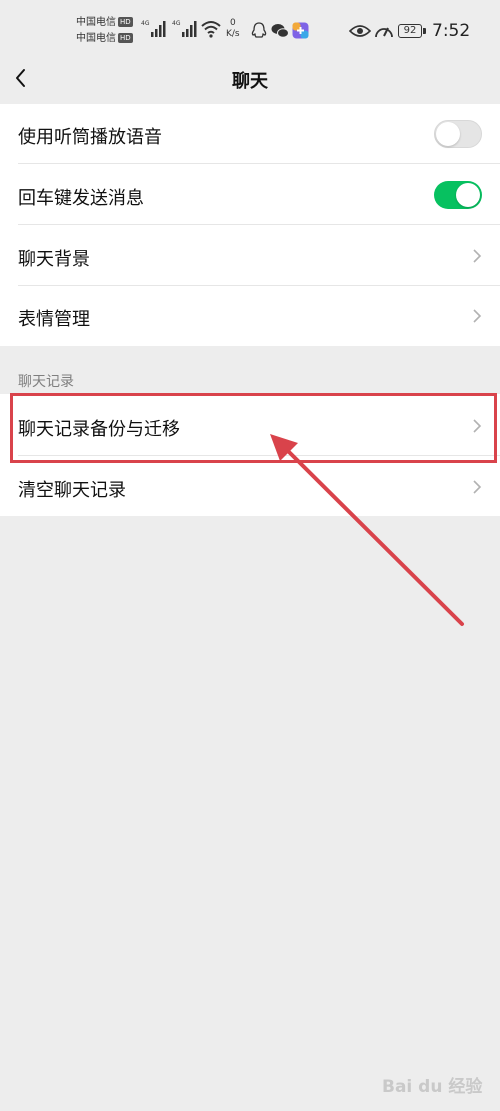  I want to click on row-earpiece-voice: 使用听筒播放语音, so click(250, 134).